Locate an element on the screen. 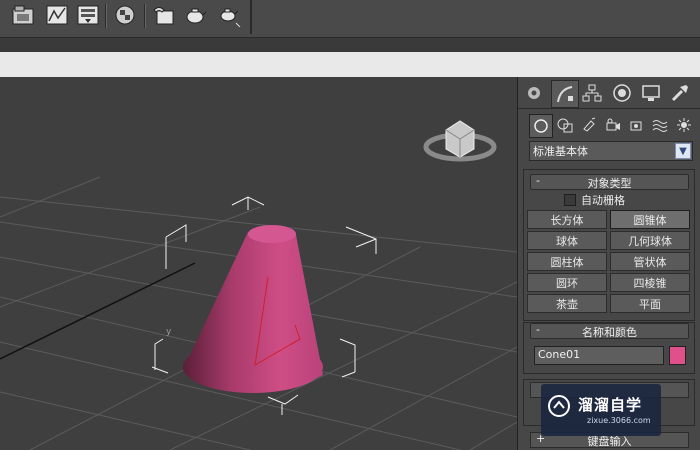  create-tab is located at coordinates (534, 93).